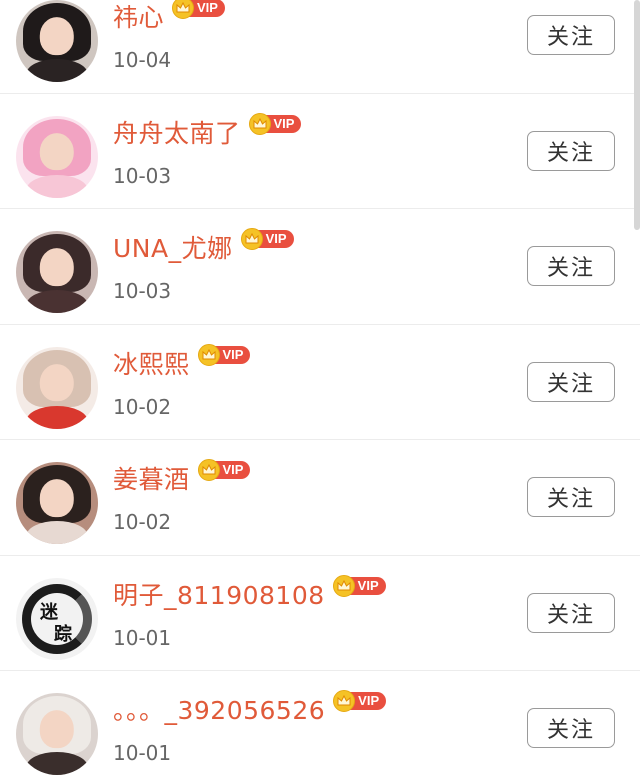 The image size is (640, 779). I want to click on name-line: 明子_811908108 VIP, so click(249, 593).